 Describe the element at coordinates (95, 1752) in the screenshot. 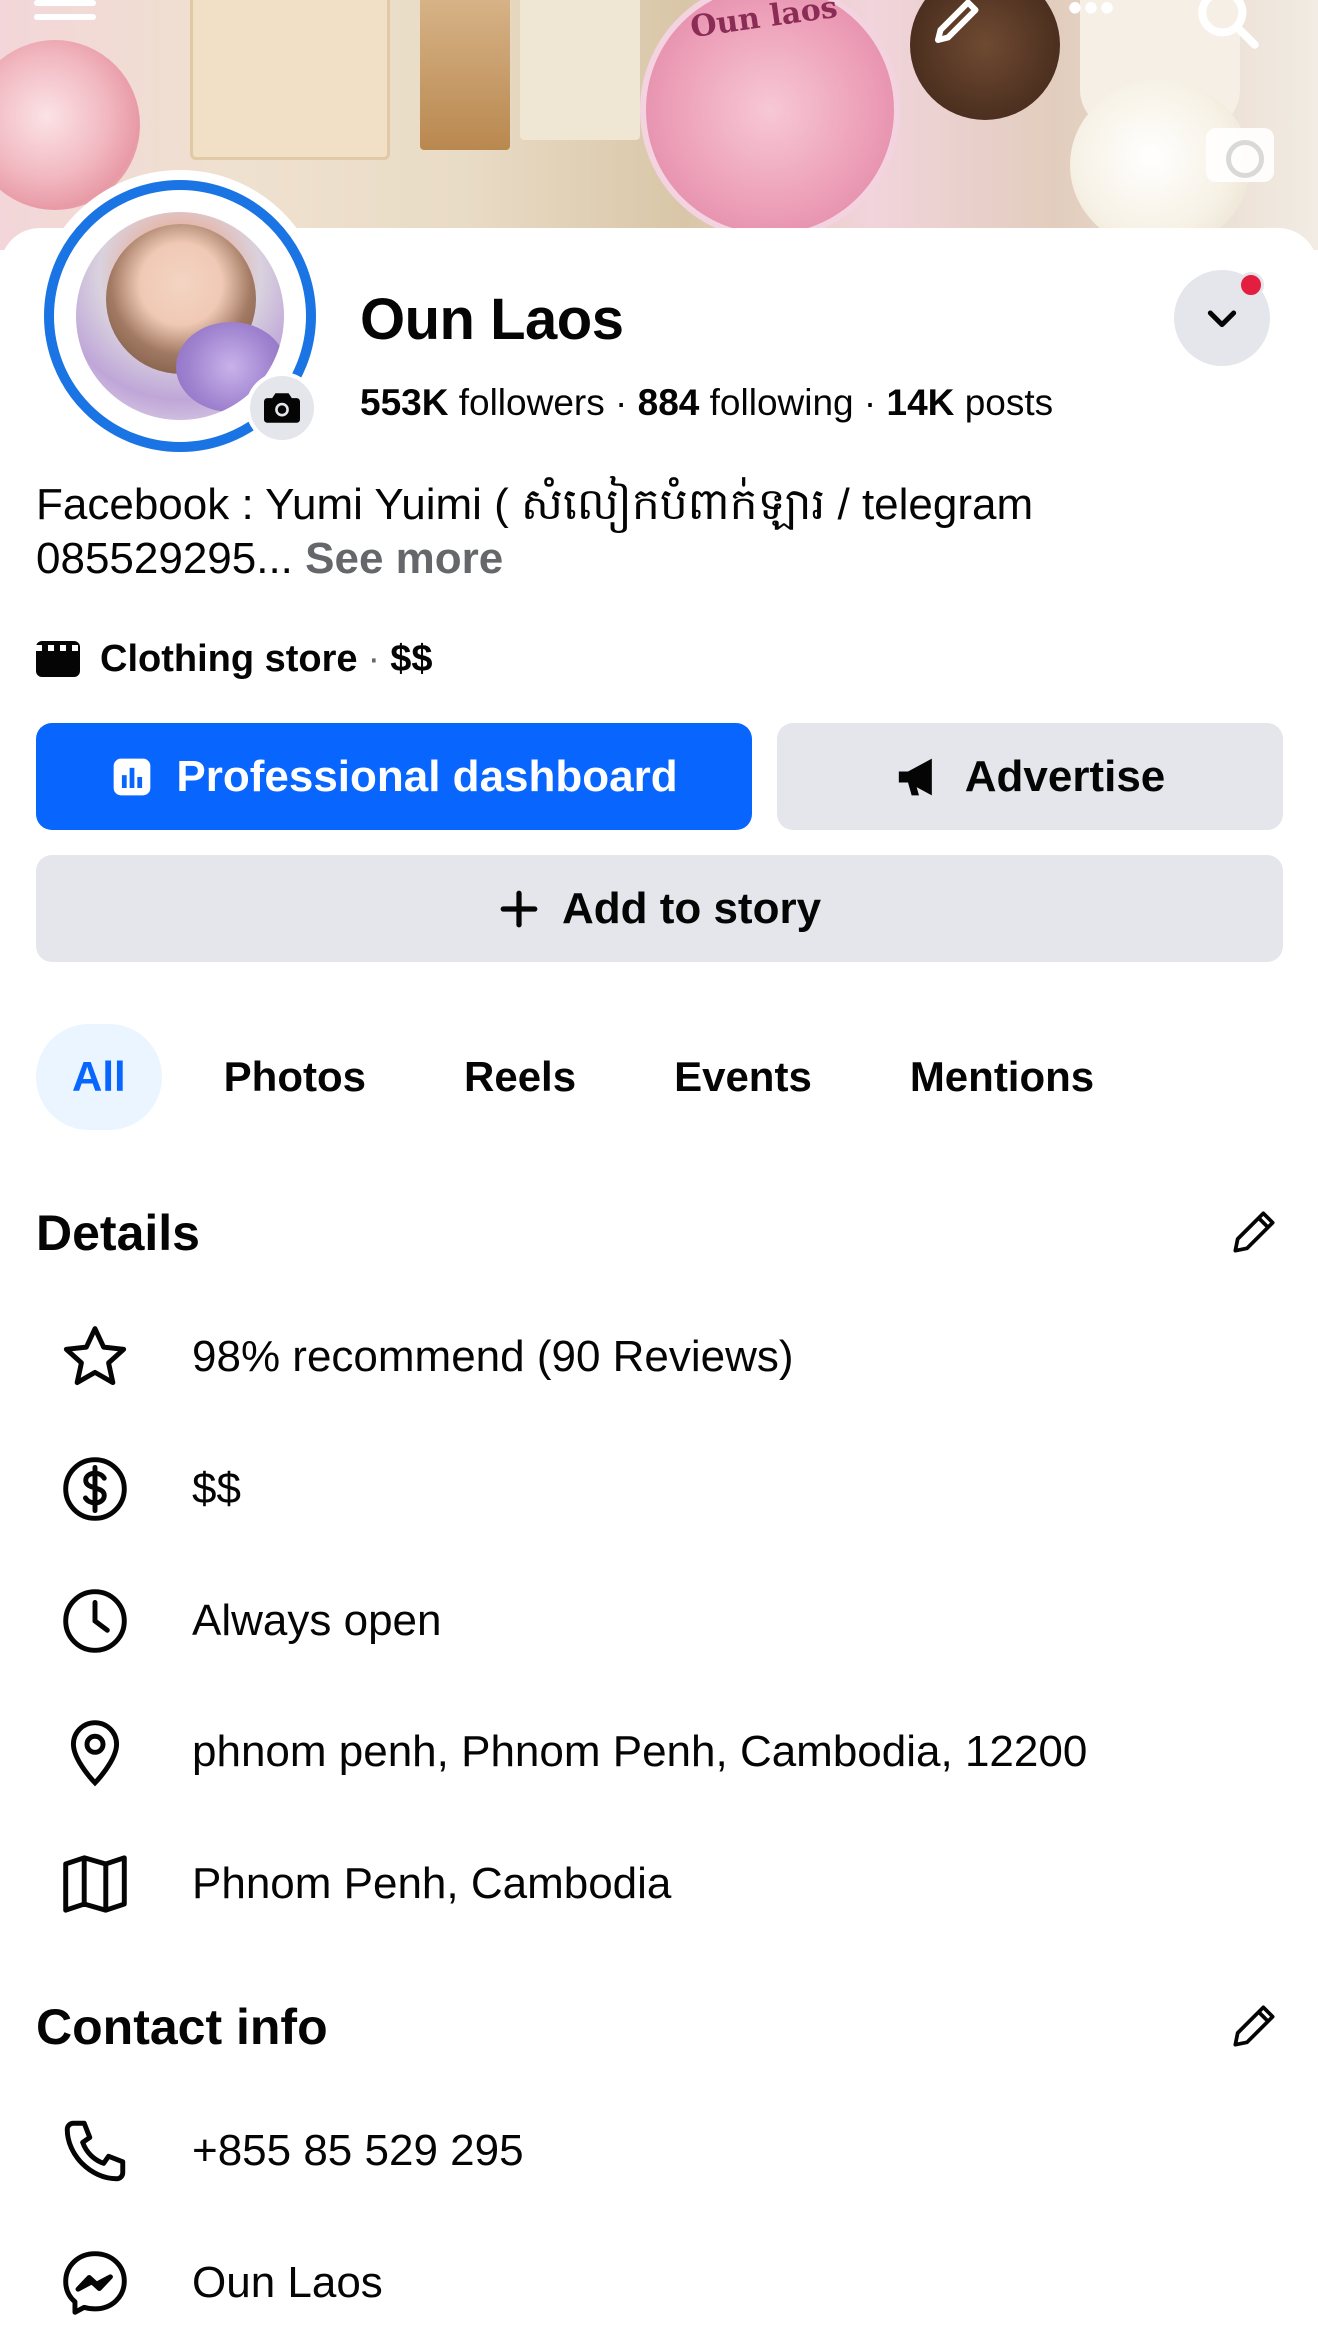

I see `location-pin-icon` at that location.